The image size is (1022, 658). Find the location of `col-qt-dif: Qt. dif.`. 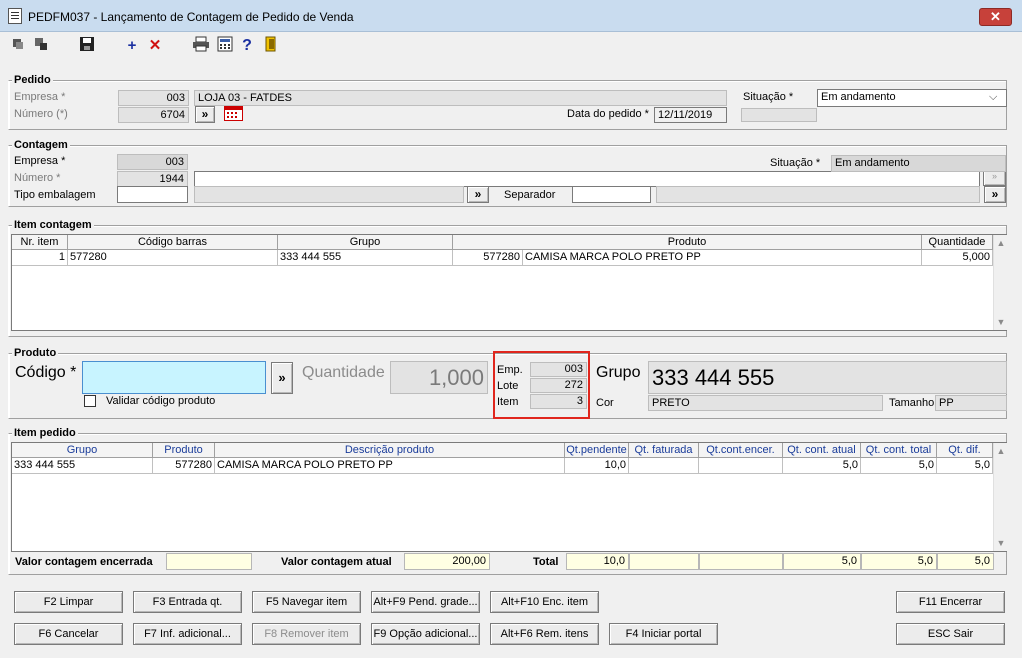

col-qt-dif: Qt. dif. is located at coordinates (965, 450).